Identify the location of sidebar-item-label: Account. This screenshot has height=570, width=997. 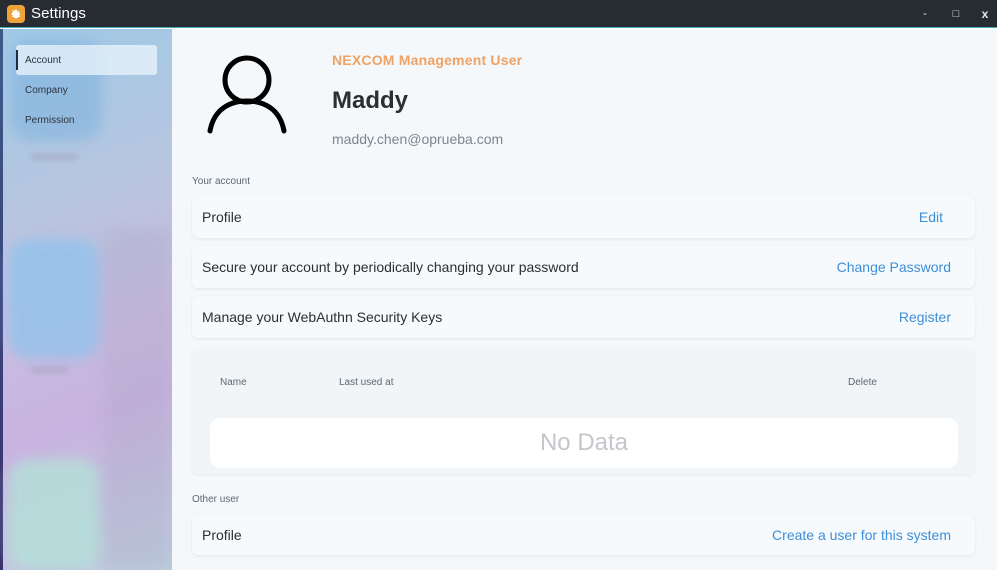
(43, 60).